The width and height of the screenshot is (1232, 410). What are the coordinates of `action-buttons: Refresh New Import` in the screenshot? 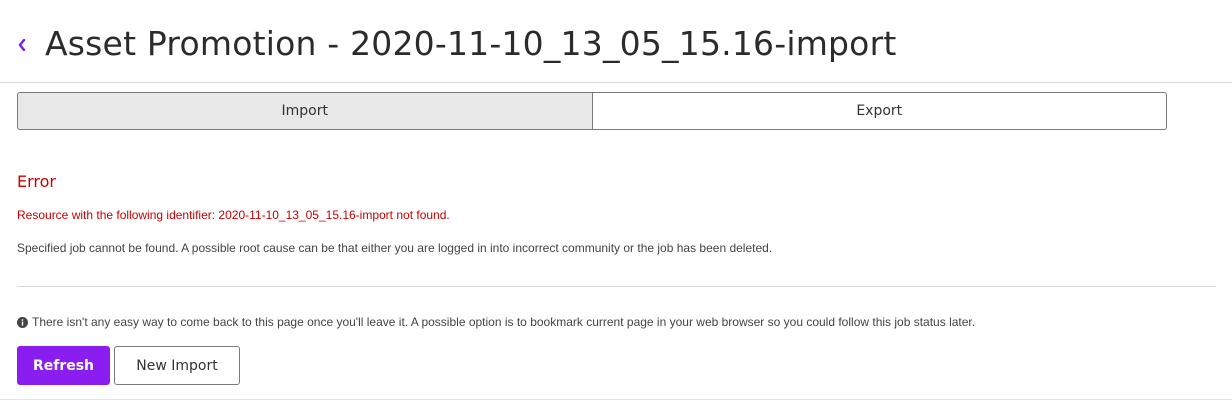 It's located at (128, 365).